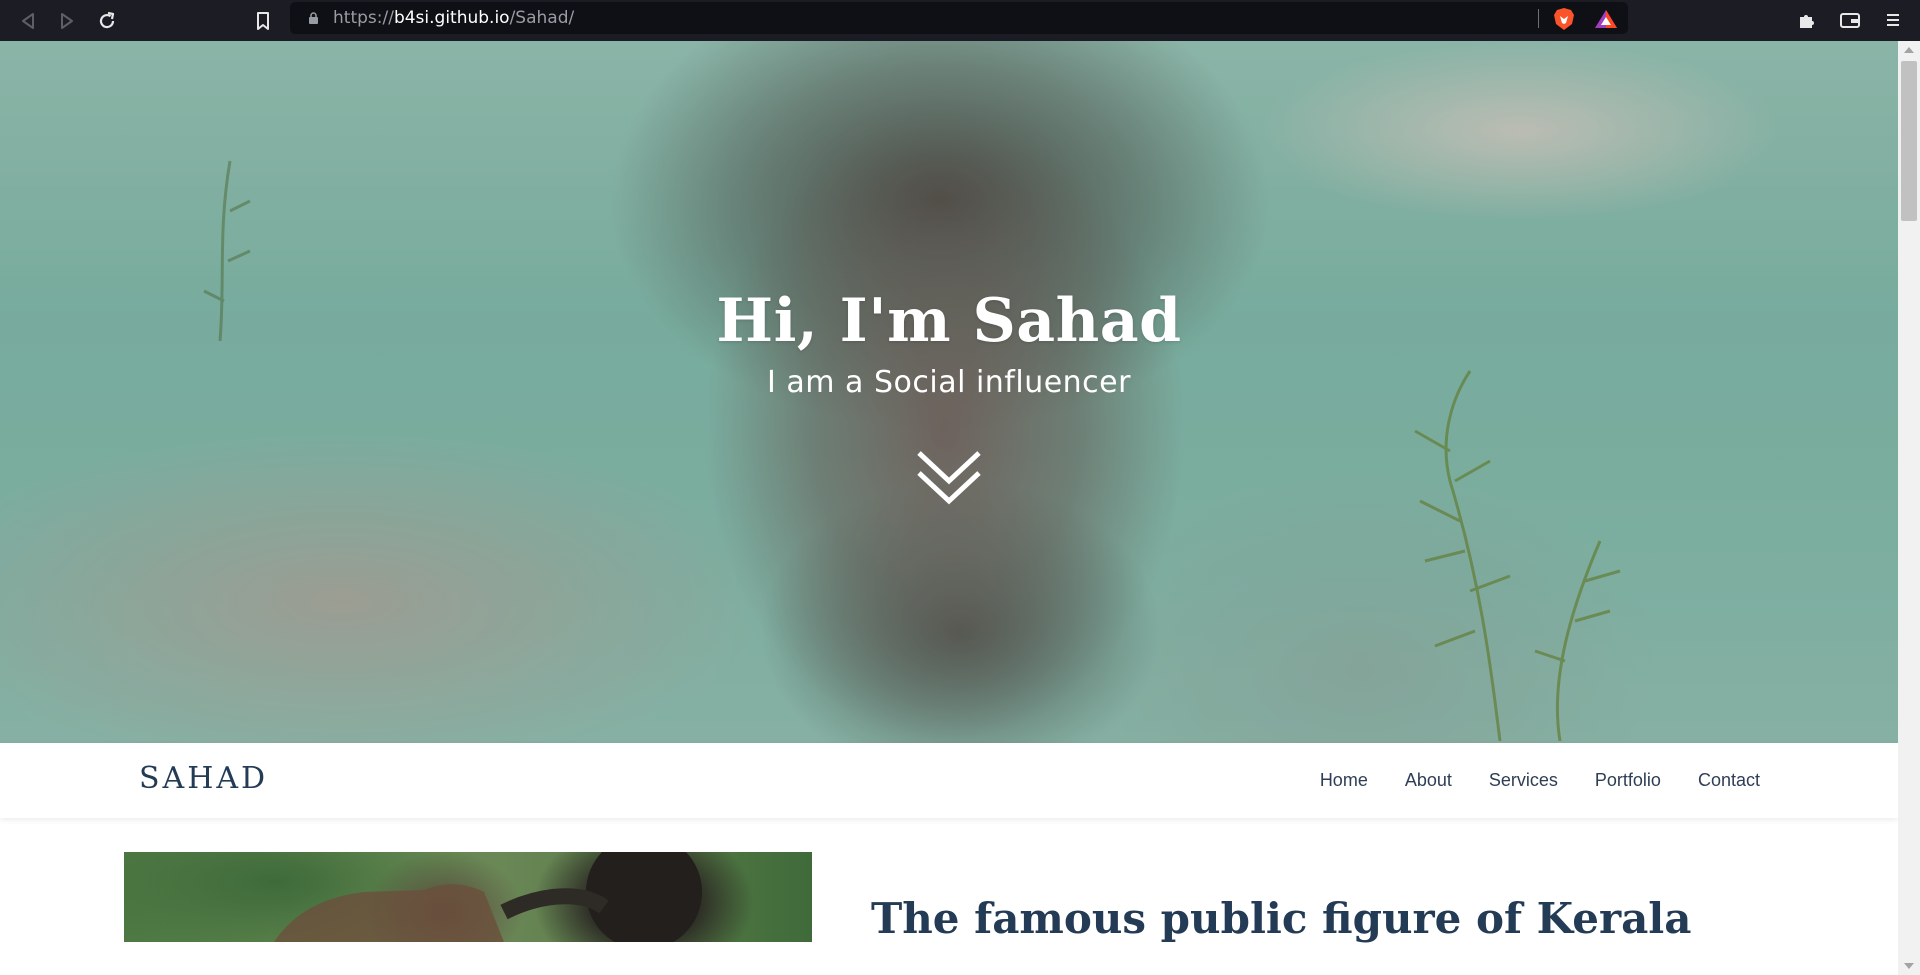 This screenshot has height=975, width=1920. What do you see at coordinates (1538, 18) in the screenshot?
I see `url-divider` at bounding box center [1538, 18].